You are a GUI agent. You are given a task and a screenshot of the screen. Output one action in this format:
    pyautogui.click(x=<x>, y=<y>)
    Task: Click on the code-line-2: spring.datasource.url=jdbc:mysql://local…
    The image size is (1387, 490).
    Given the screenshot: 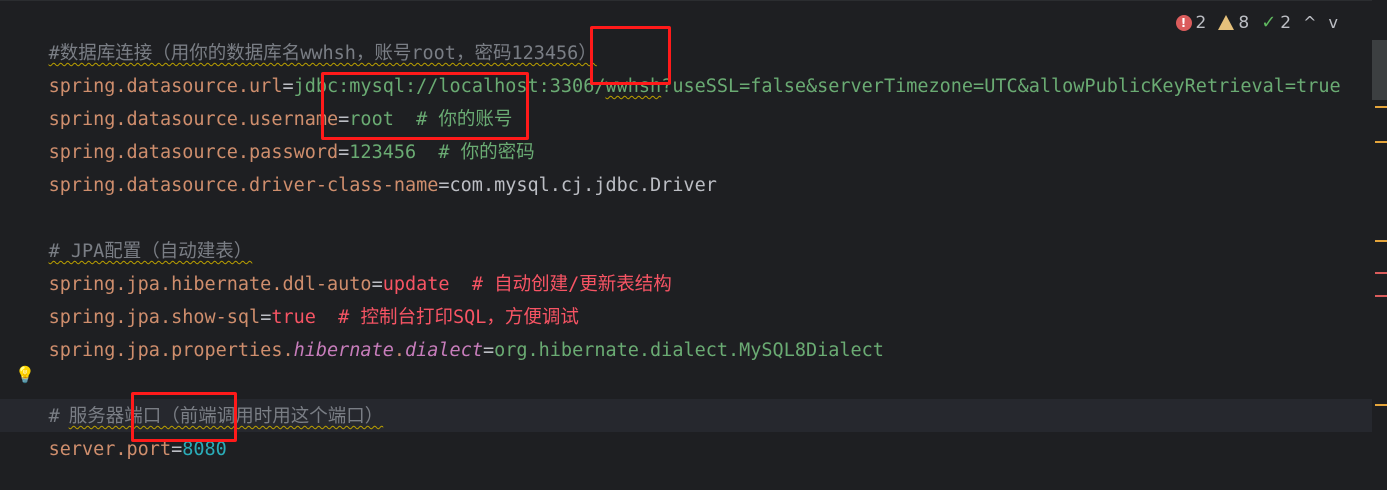 What is the action you would take?
    pyautogui.click(x=672, y=67)
    